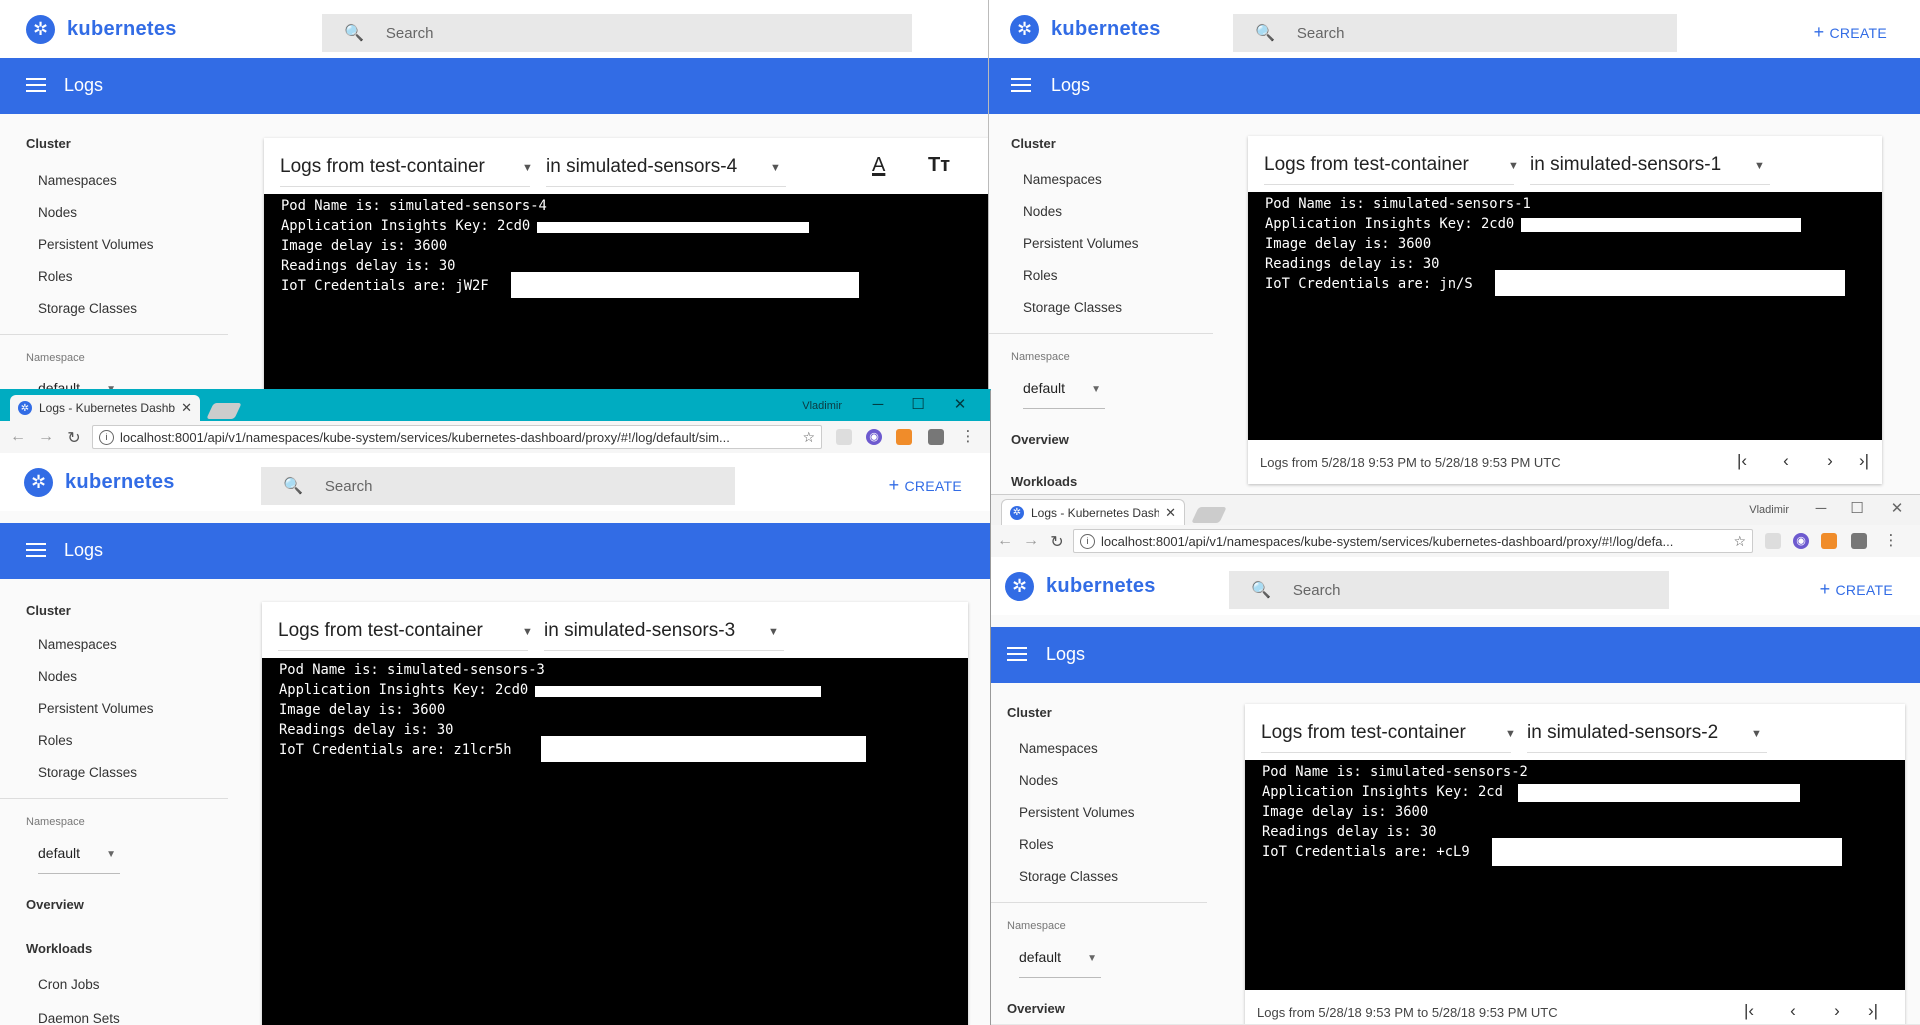 The image size is (1920, 1025). Describe the element at coordinates (878, 165) in the screenshot. I see `text-color-icon: A` at that location.